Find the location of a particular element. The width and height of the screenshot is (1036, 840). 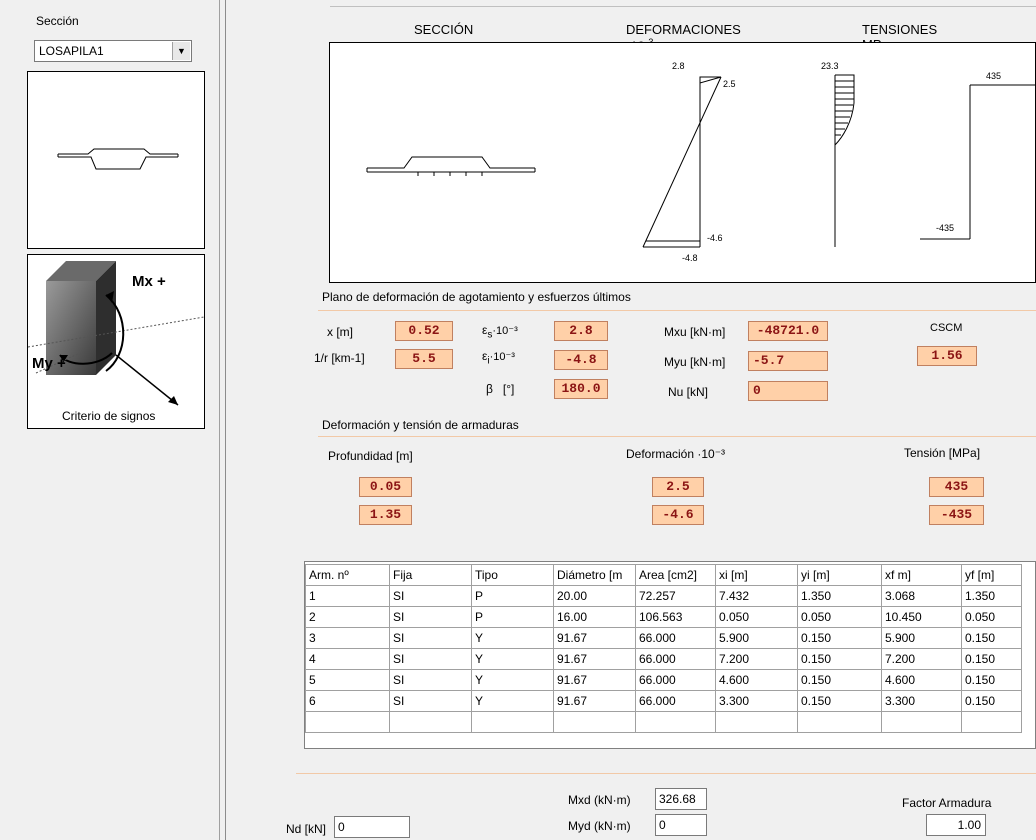

table-cell: 6 is located at coordinates (347, 701).